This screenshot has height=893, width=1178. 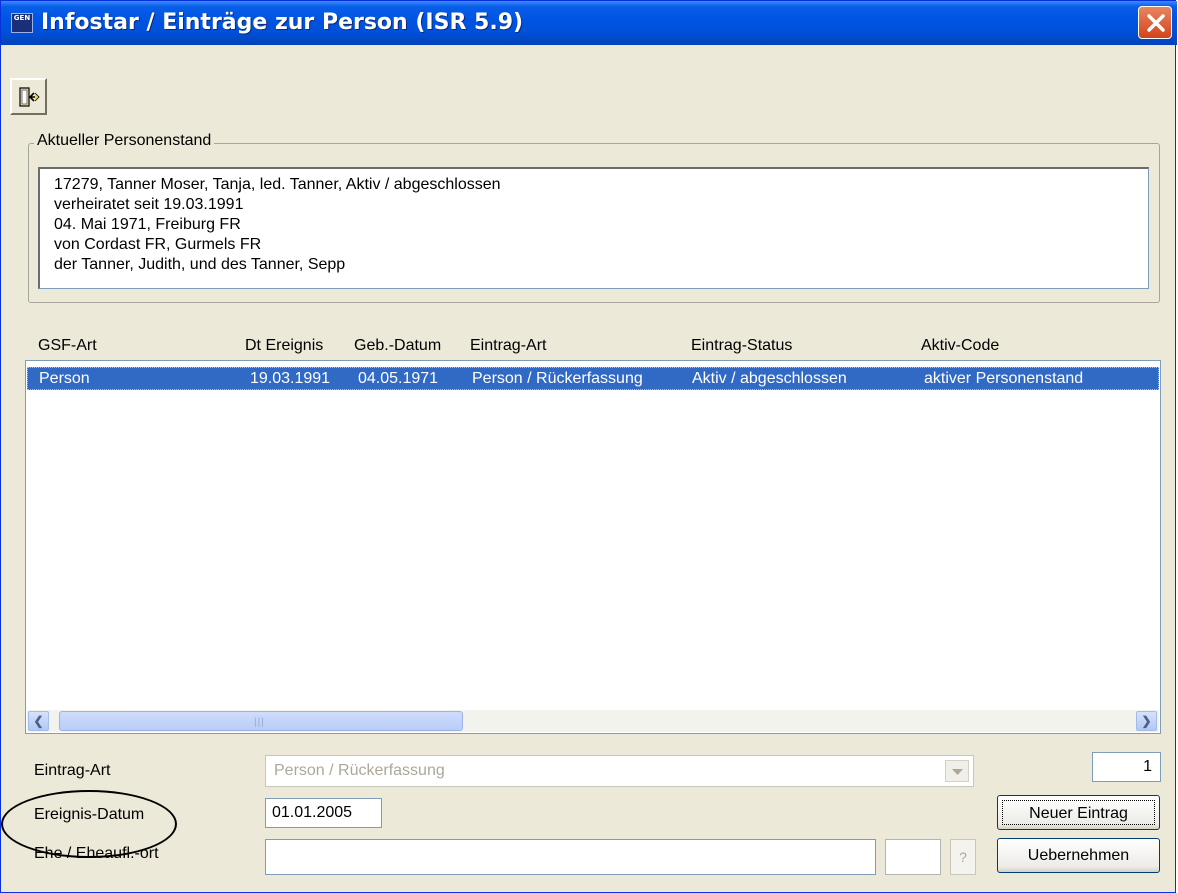 What do you see at coordinates (284, 346) in the screenshot?
I see `column-header-dt-ereignis: Dt Ereignis` at bounding box center [284, 346].